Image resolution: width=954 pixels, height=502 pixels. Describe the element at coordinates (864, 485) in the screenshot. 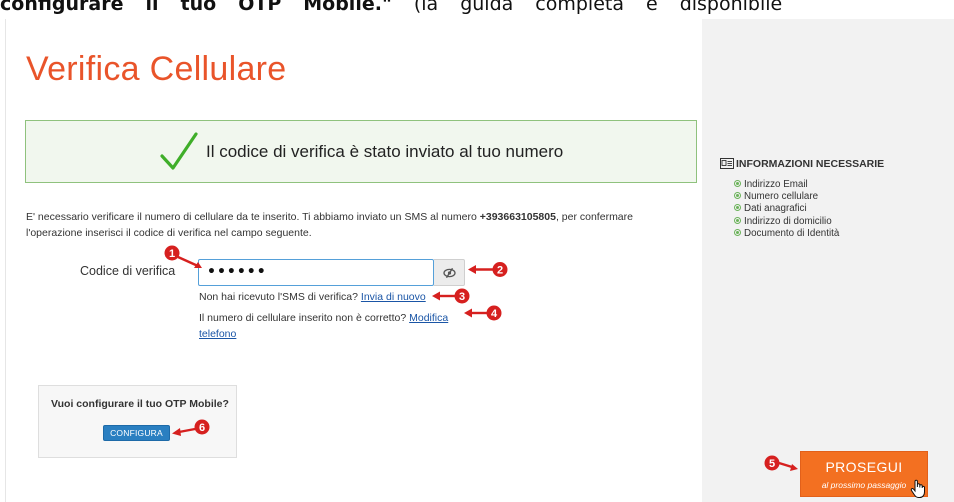

I see `next-step-sublabel: al prossimo passaggio` at that location.